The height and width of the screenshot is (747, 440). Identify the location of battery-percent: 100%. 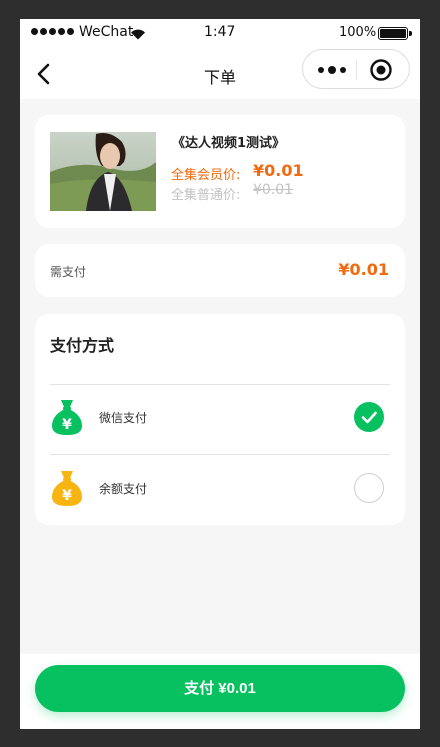
(358, 32).